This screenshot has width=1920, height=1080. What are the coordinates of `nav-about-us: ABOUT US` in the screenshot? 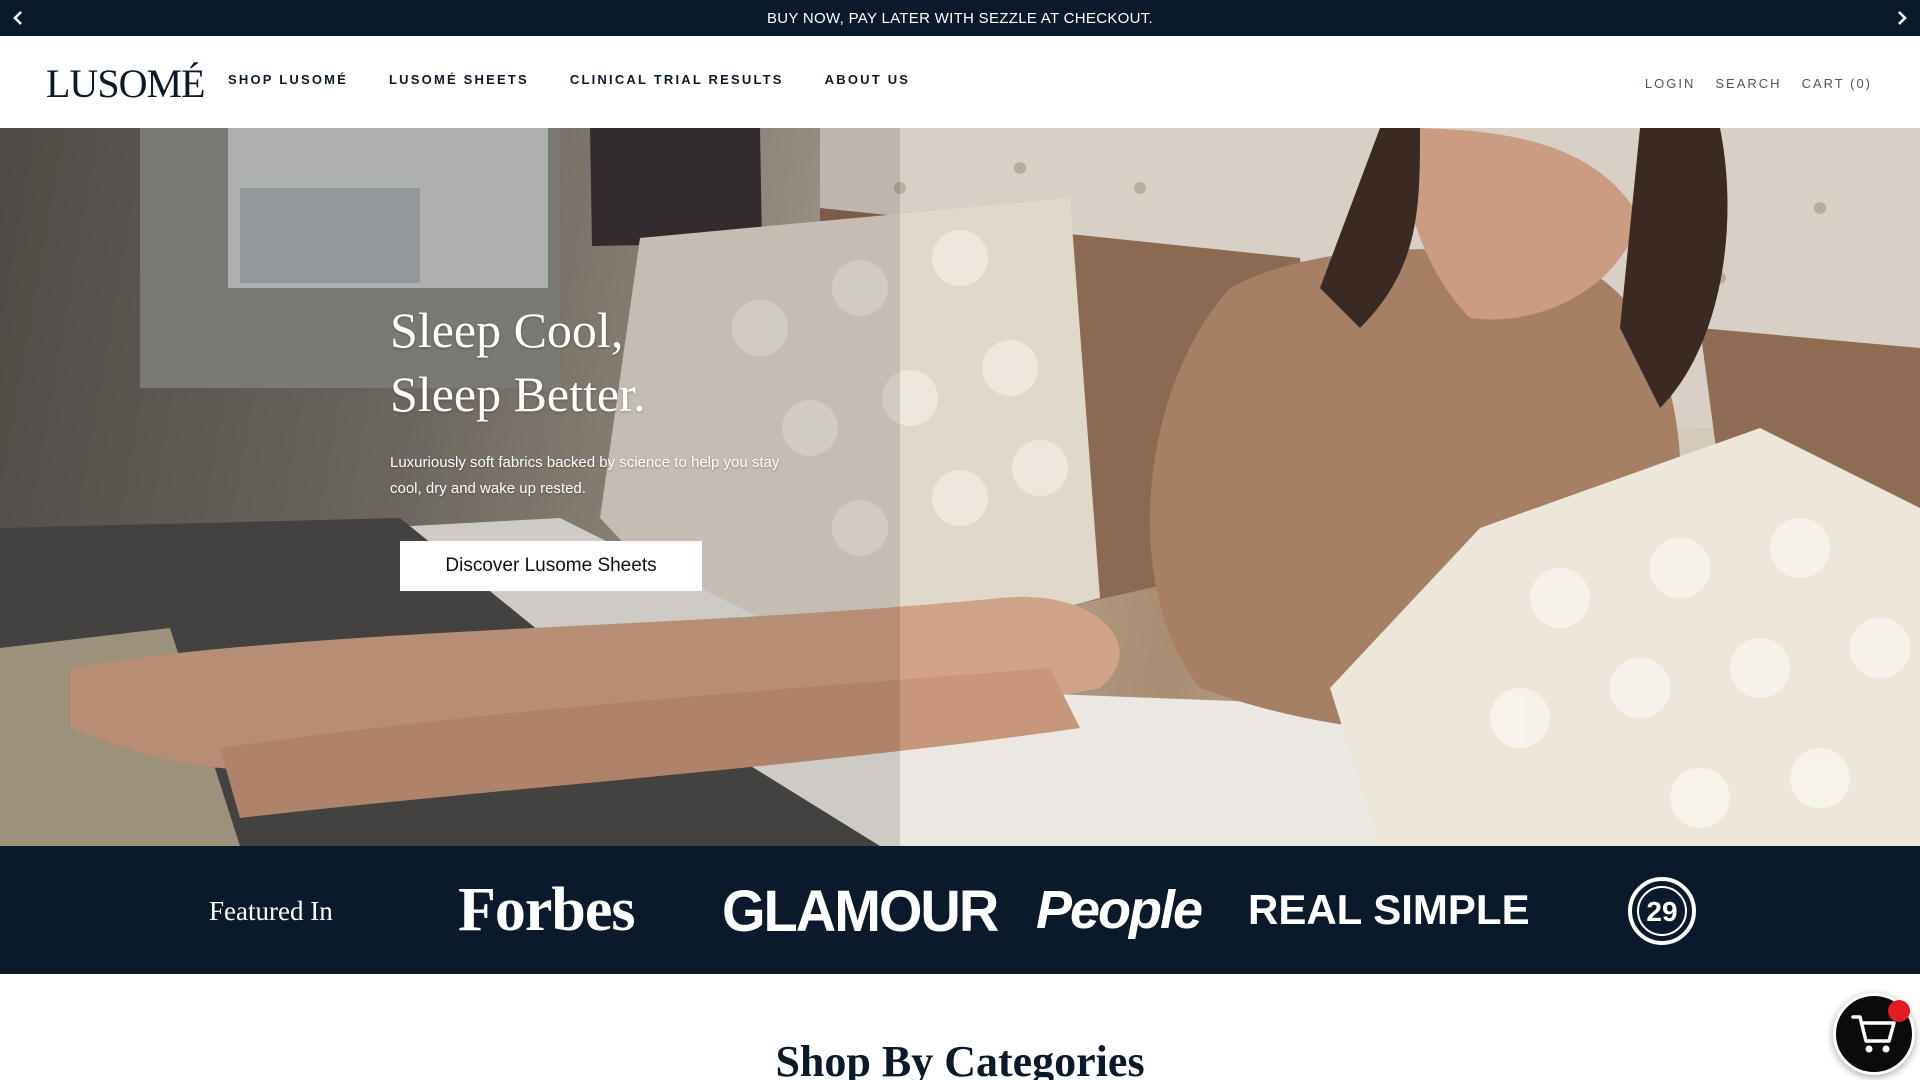 It's located at (868, 79).